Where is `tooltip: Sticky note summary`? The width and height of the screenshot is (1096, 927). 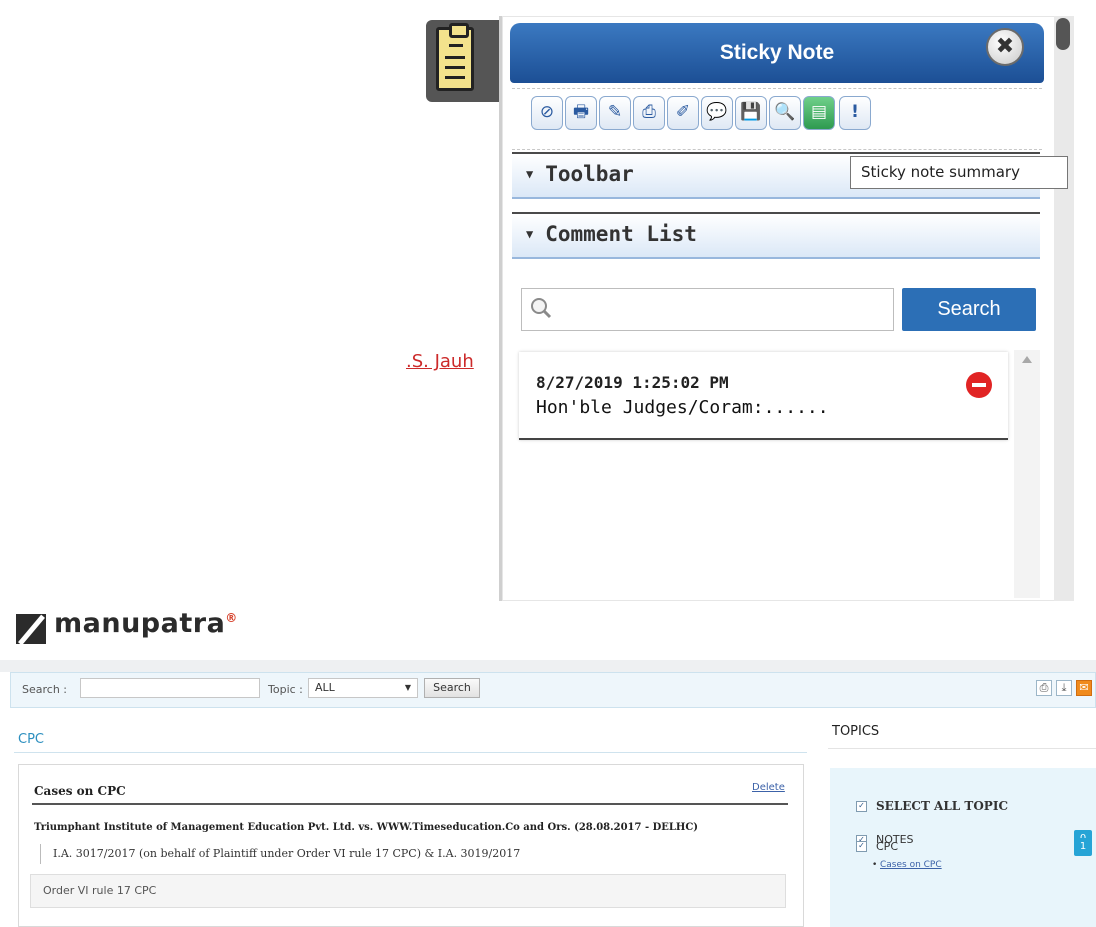
tooltip: Sticky note summary is located at coordinates (959, 172).